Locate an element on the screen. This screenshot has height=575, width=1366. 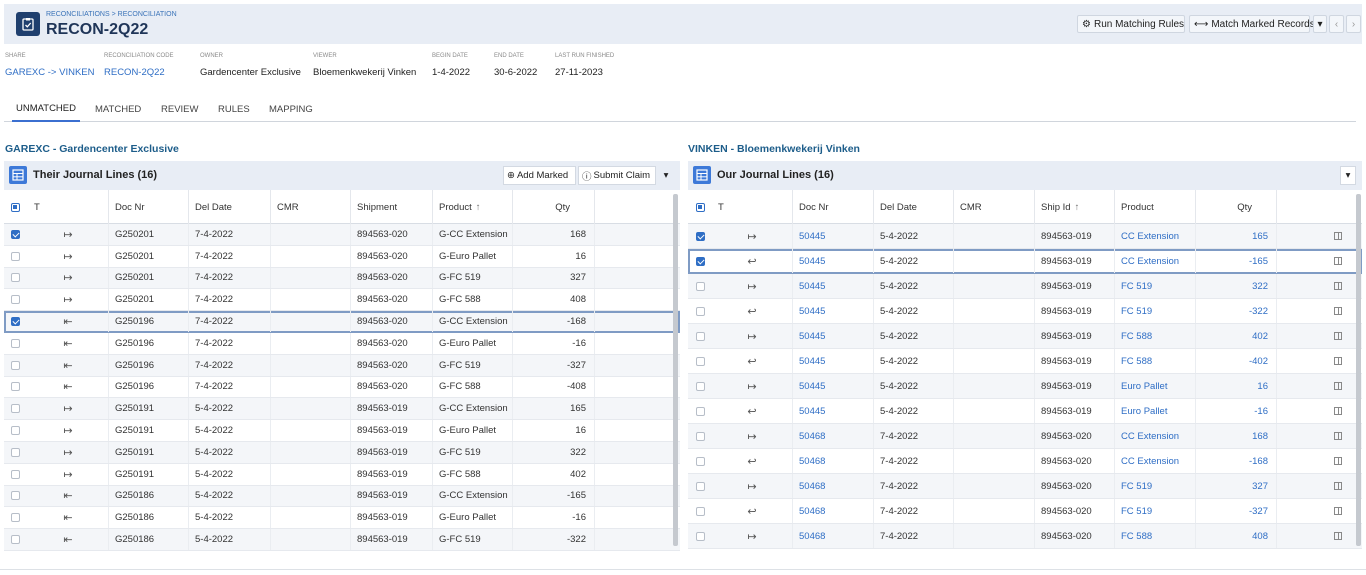
more-actions-dropdown: ▾ is located at coordinates (1320, 24).